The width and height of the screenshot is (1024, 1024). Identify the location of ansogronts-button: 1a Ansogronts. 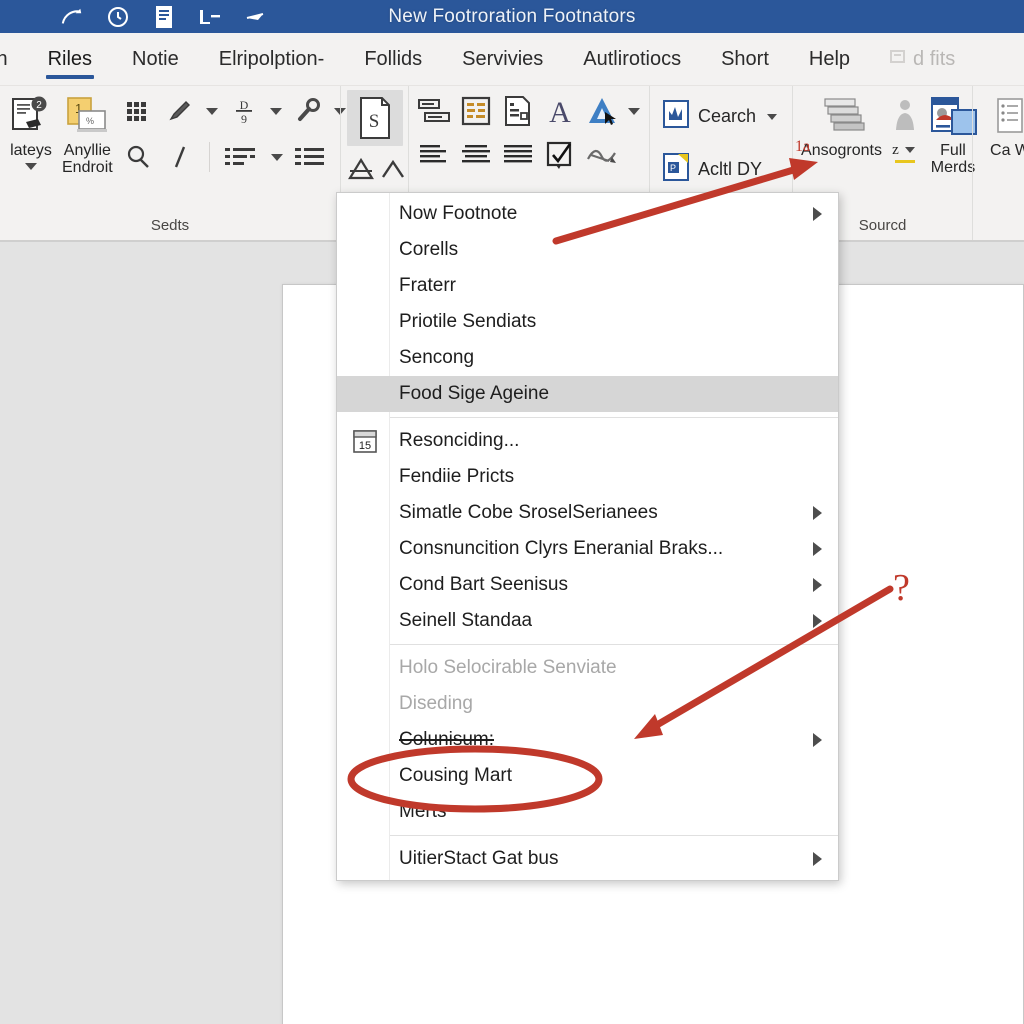
(839, 126).